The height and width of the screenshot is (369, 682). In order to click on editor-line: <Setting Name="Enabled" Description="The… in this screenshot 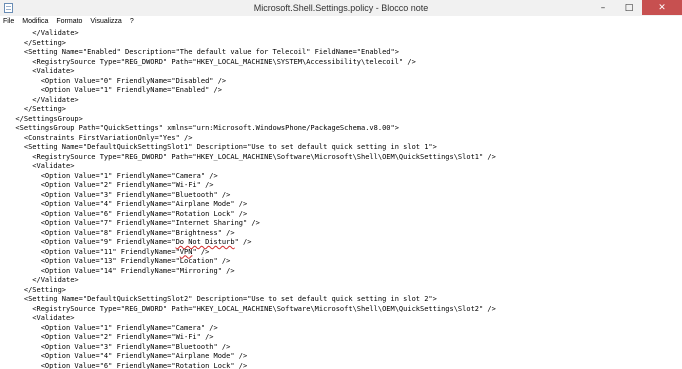, I will do `click(203, 52)`.